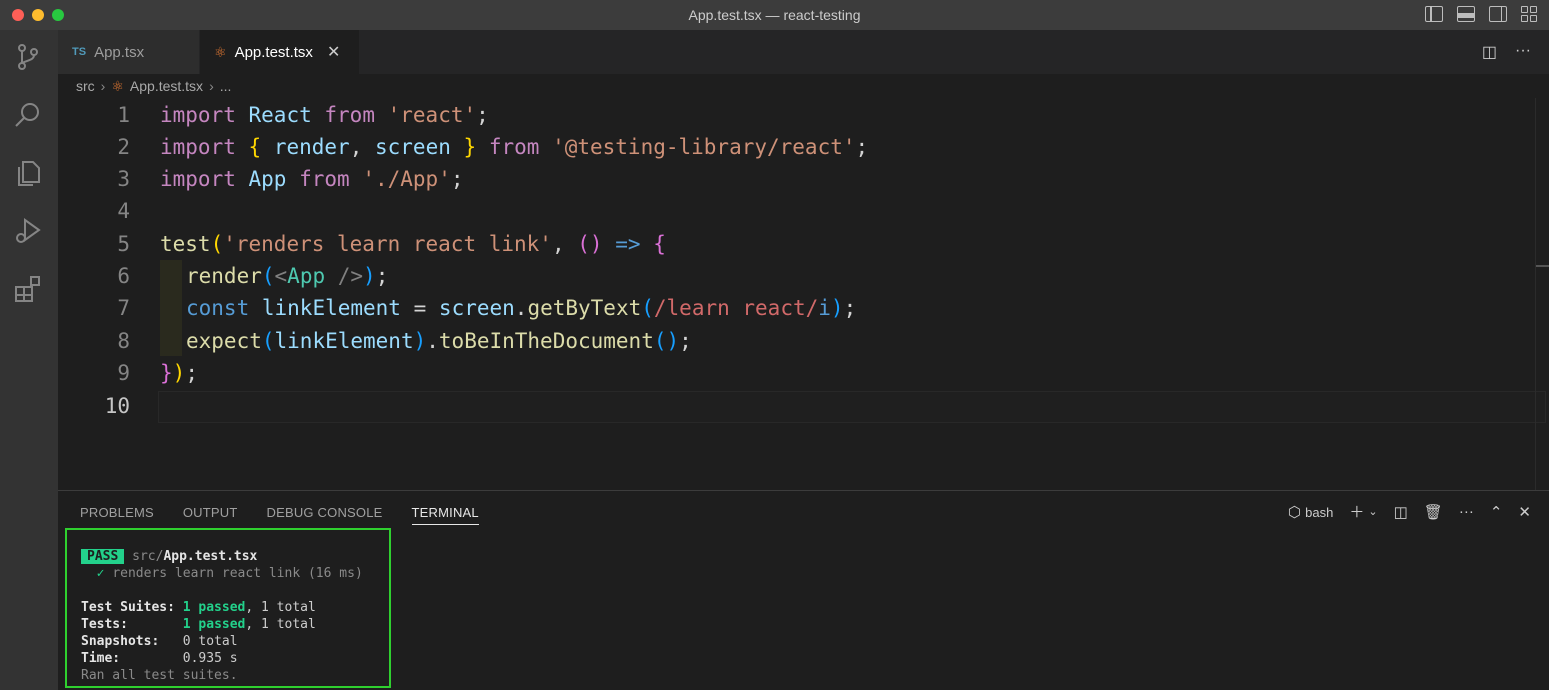 This screenshot has width=1549, height=690. Describe the element at coordinates (123, 179) in the screenshot. I see `line-number: 3` at that location.